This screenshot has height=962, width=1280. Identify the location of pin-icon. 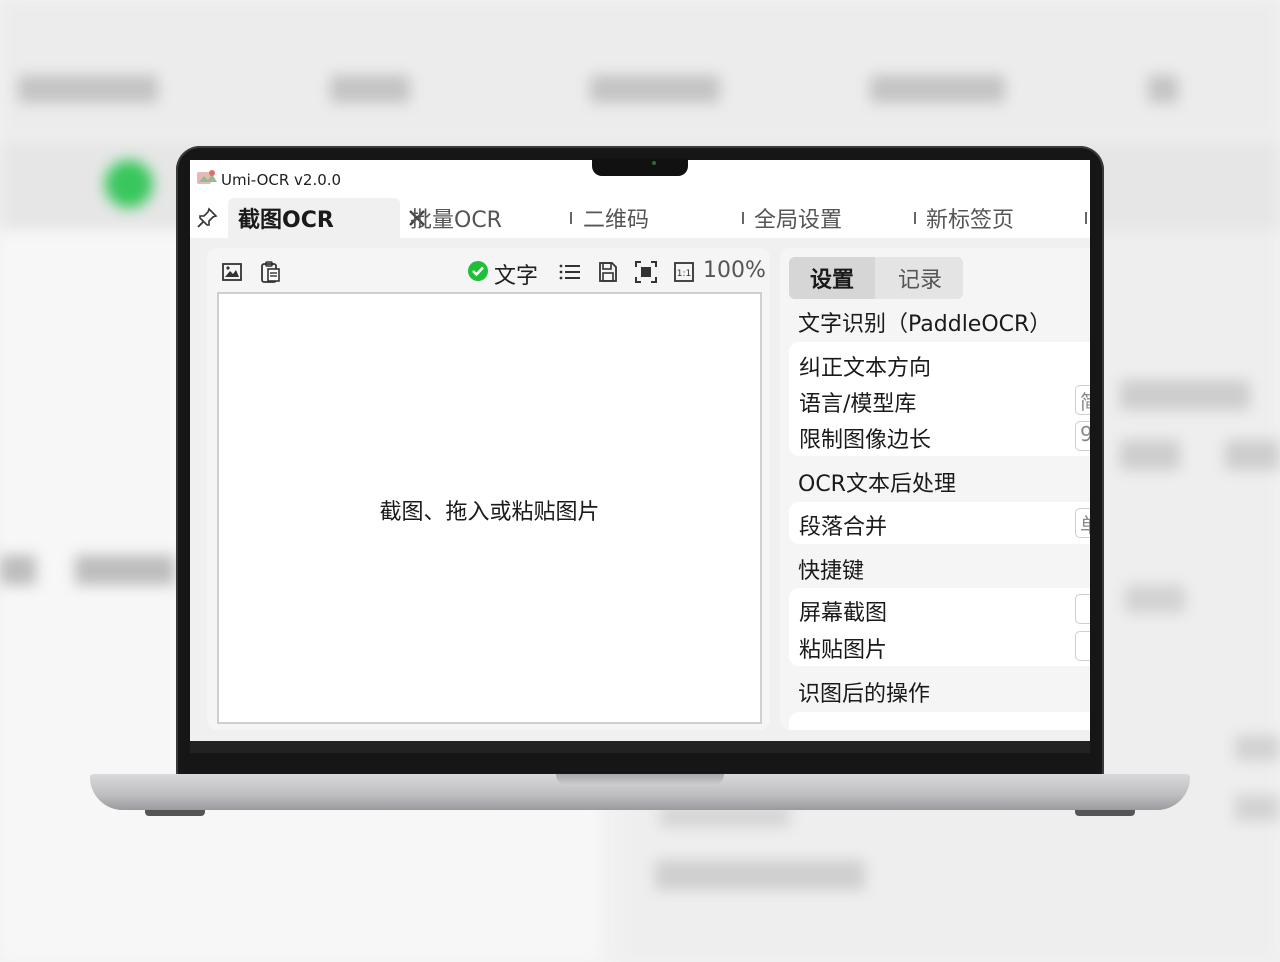
(207, 218).